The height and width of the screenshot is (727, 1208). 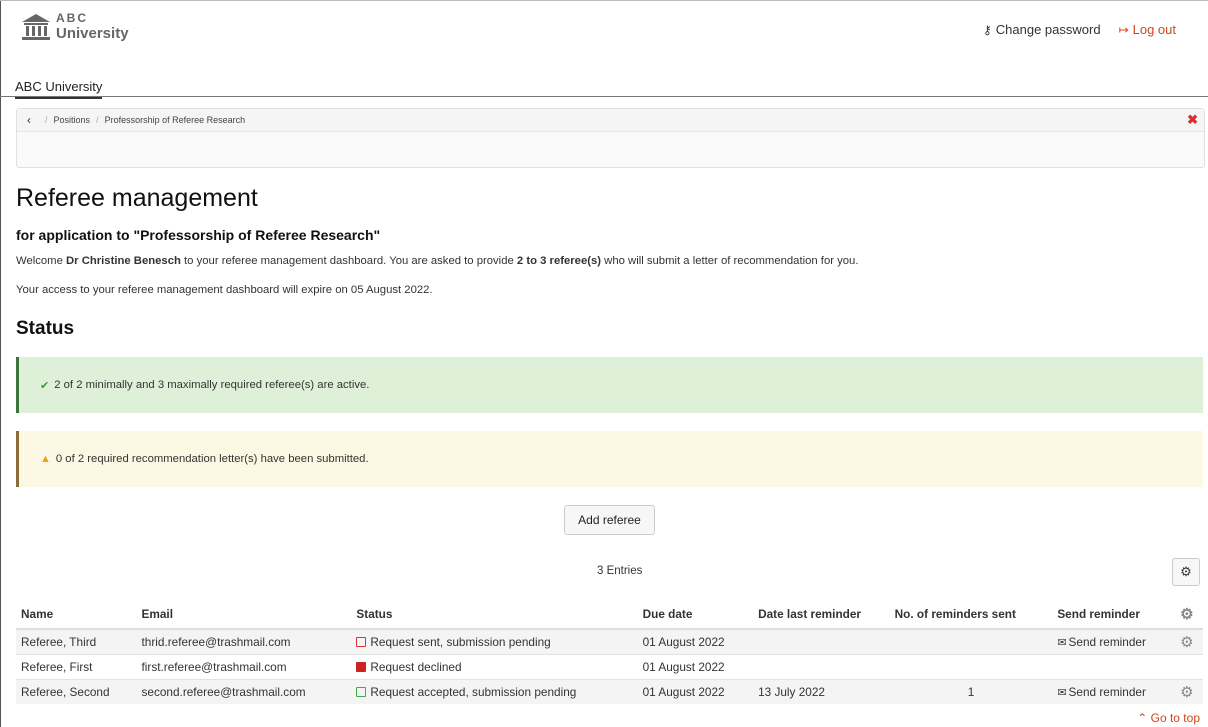 What do you see at coordinates (92, 33) in the screenshot?
I see `logo-text-line2: University` at bounding box center [92, 33].